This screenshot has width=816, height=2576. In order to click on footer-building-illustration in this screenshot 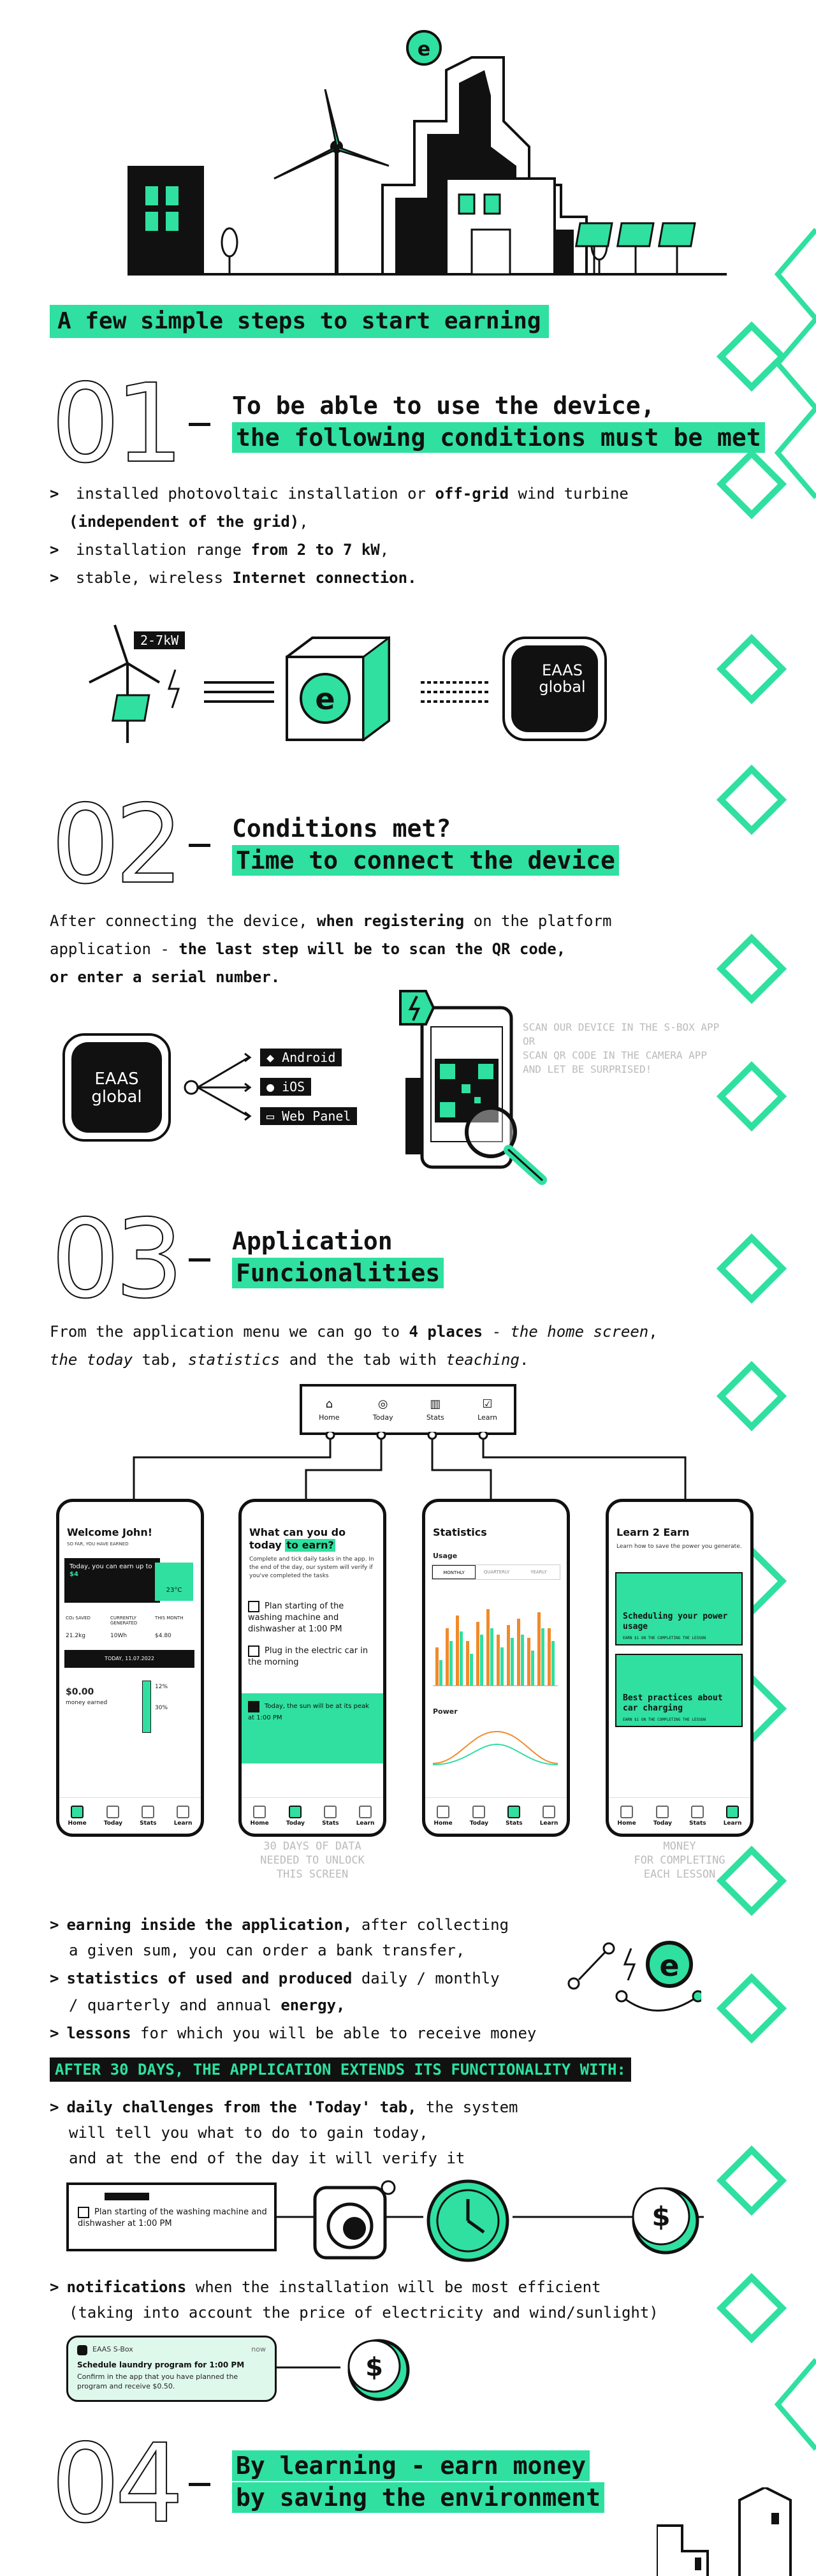, I will do `click(724, 2531)`.